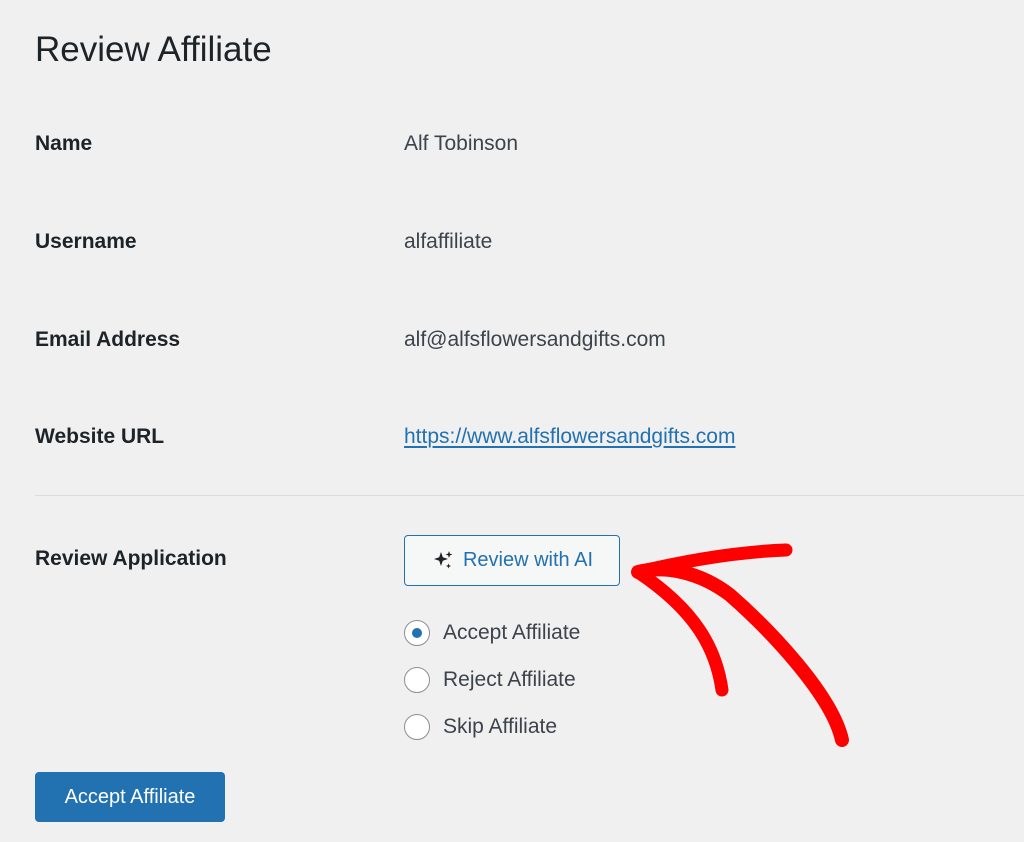 This screenshot has height=842, width=1024. I want to click on website-link: https://www.alfsflowersandgifts.com, so click(569, 436).